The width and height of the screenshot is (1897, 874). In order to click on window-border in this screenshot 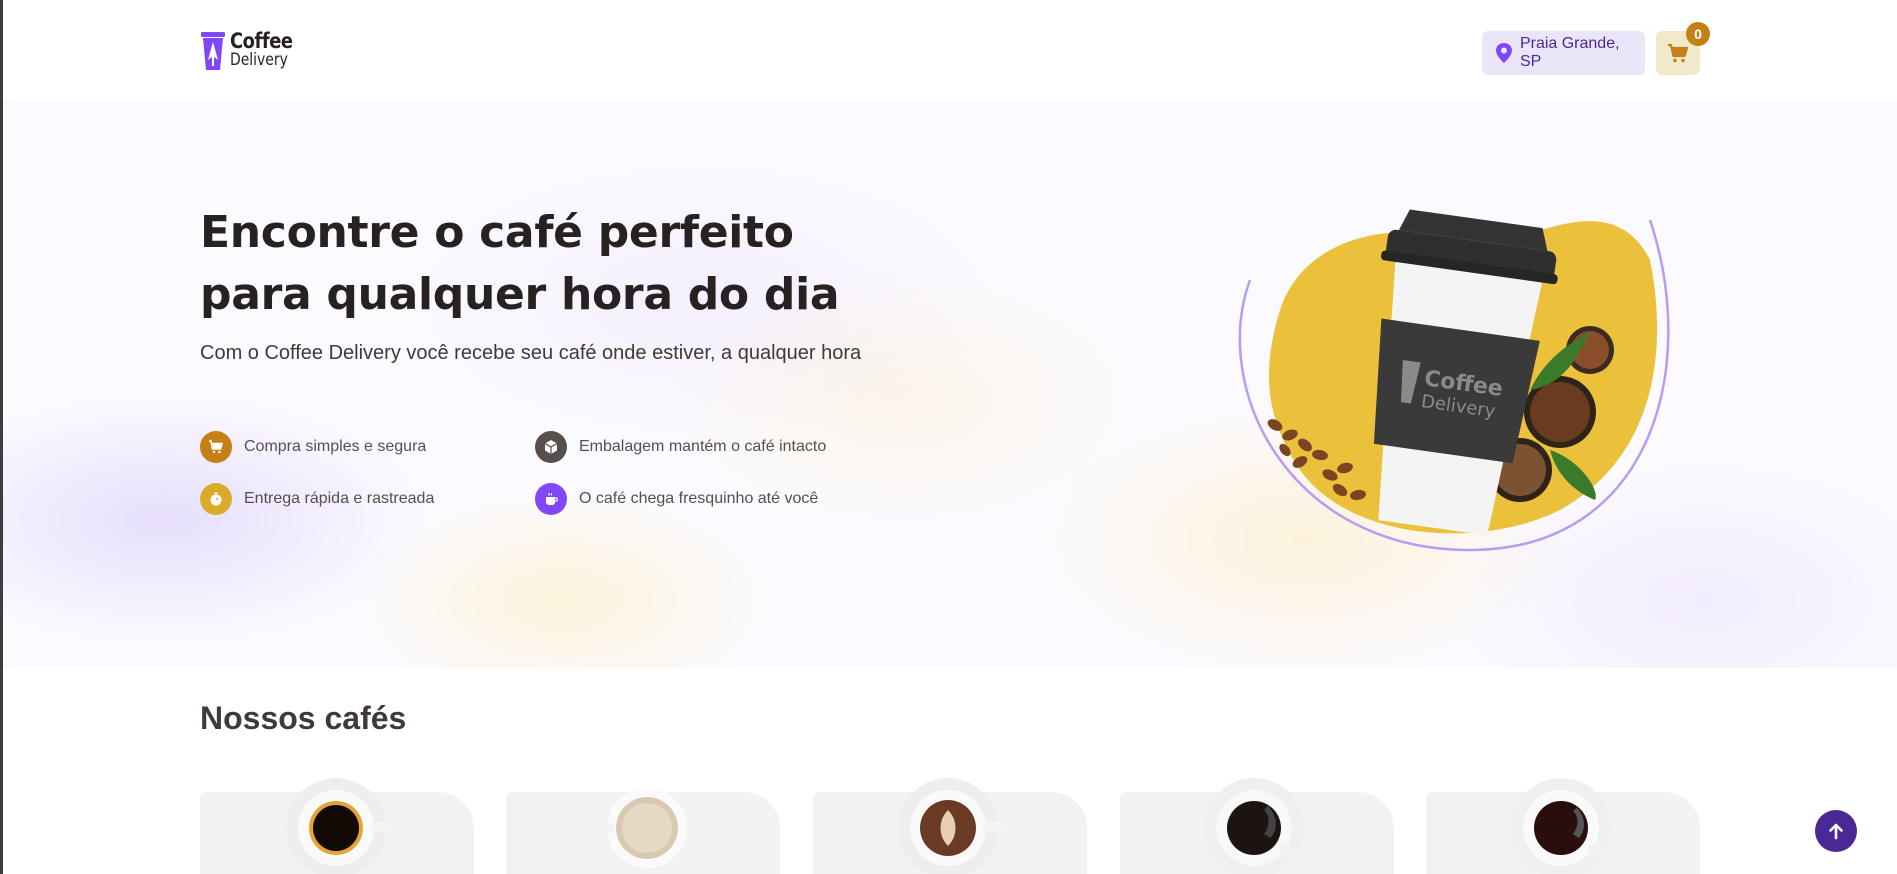, I will do `click(1, 437)`.